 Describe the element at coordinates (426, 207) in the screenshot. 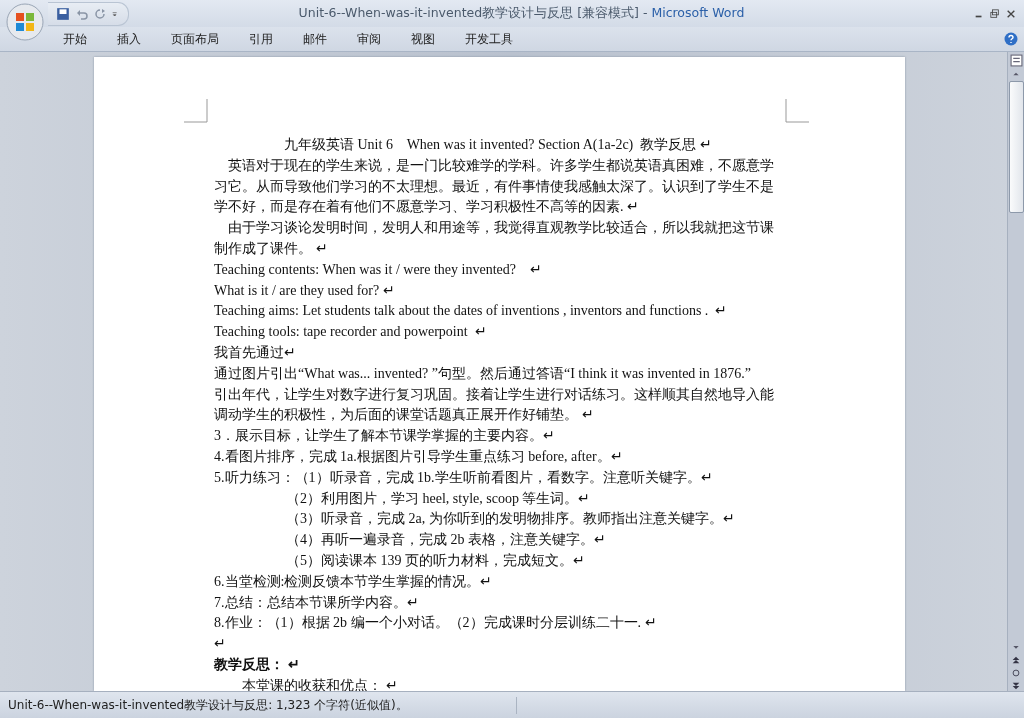

I see `text-line: 学不好，而是存在着有他们不愿意学习、学习积极性不高等的因素. ↵` at that location.